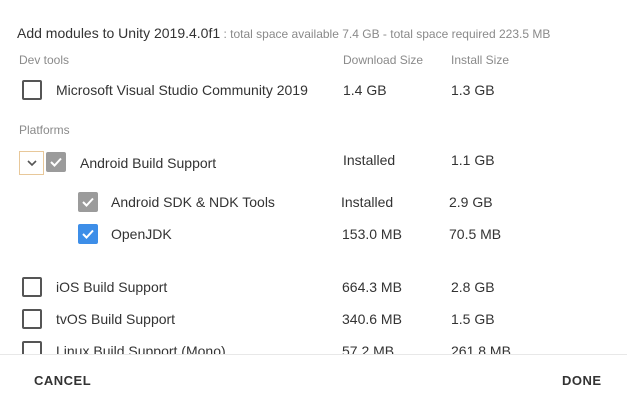  I want to click on module-install-size: 1.3 GB, so click(473, 90).